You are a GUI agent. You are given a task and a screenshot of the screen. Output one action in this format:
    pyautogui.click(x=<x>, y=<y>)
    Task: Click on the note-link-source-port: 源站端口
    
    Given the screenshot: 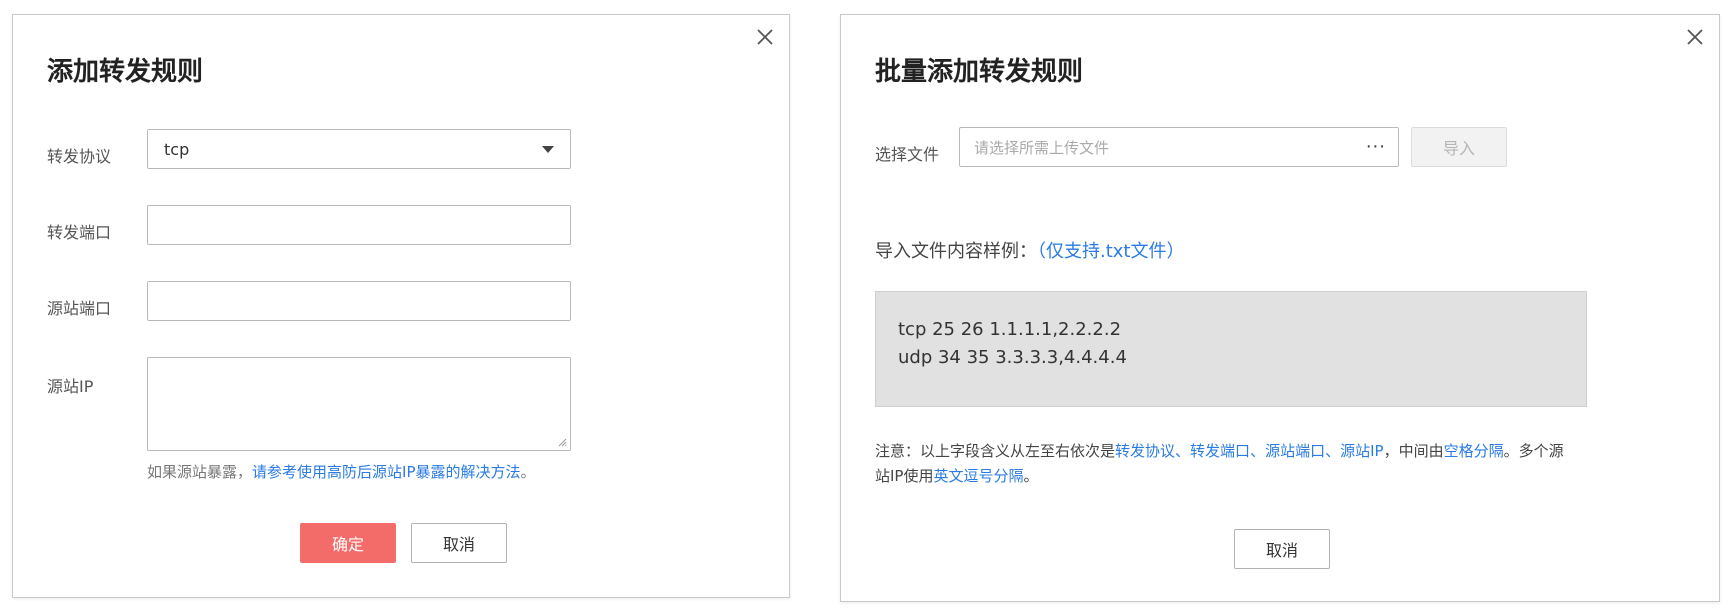 What is the action you would take?
    pyautogui.click(x=1295, y=451)
    